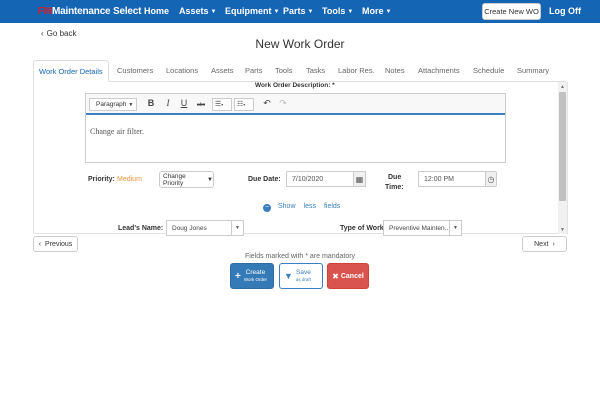 The height and width of the screenshot is (413, 600). What do you see at coordinates (533, 70) in the screenshot?
I see `tab-summary: Summary` at bounding box center [533, 70].